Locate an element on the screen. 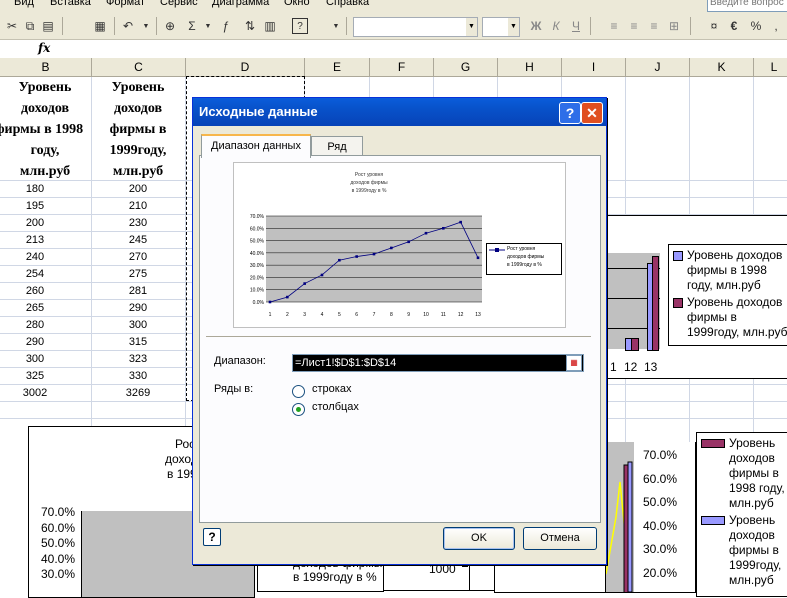  radio-columns is located at coordinates (298, 409).